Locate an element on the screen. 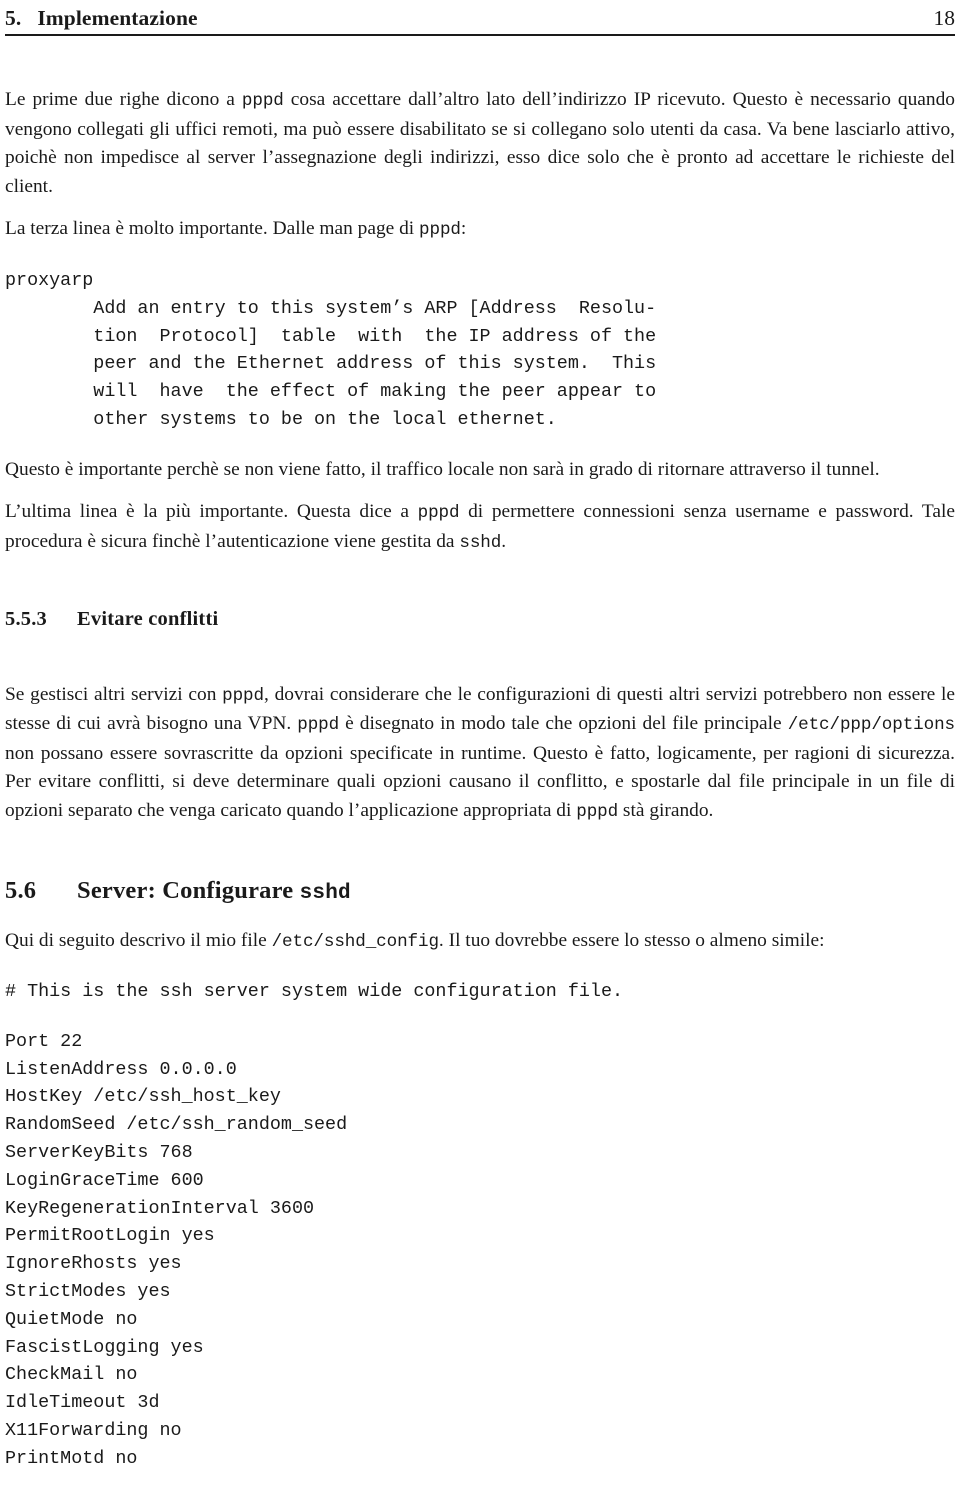 The width and height of the screenshot is (960, 1489). heading-evitare-conflitti: 5.5.3 Evitare conflitti is located at coordinates (480, 619).